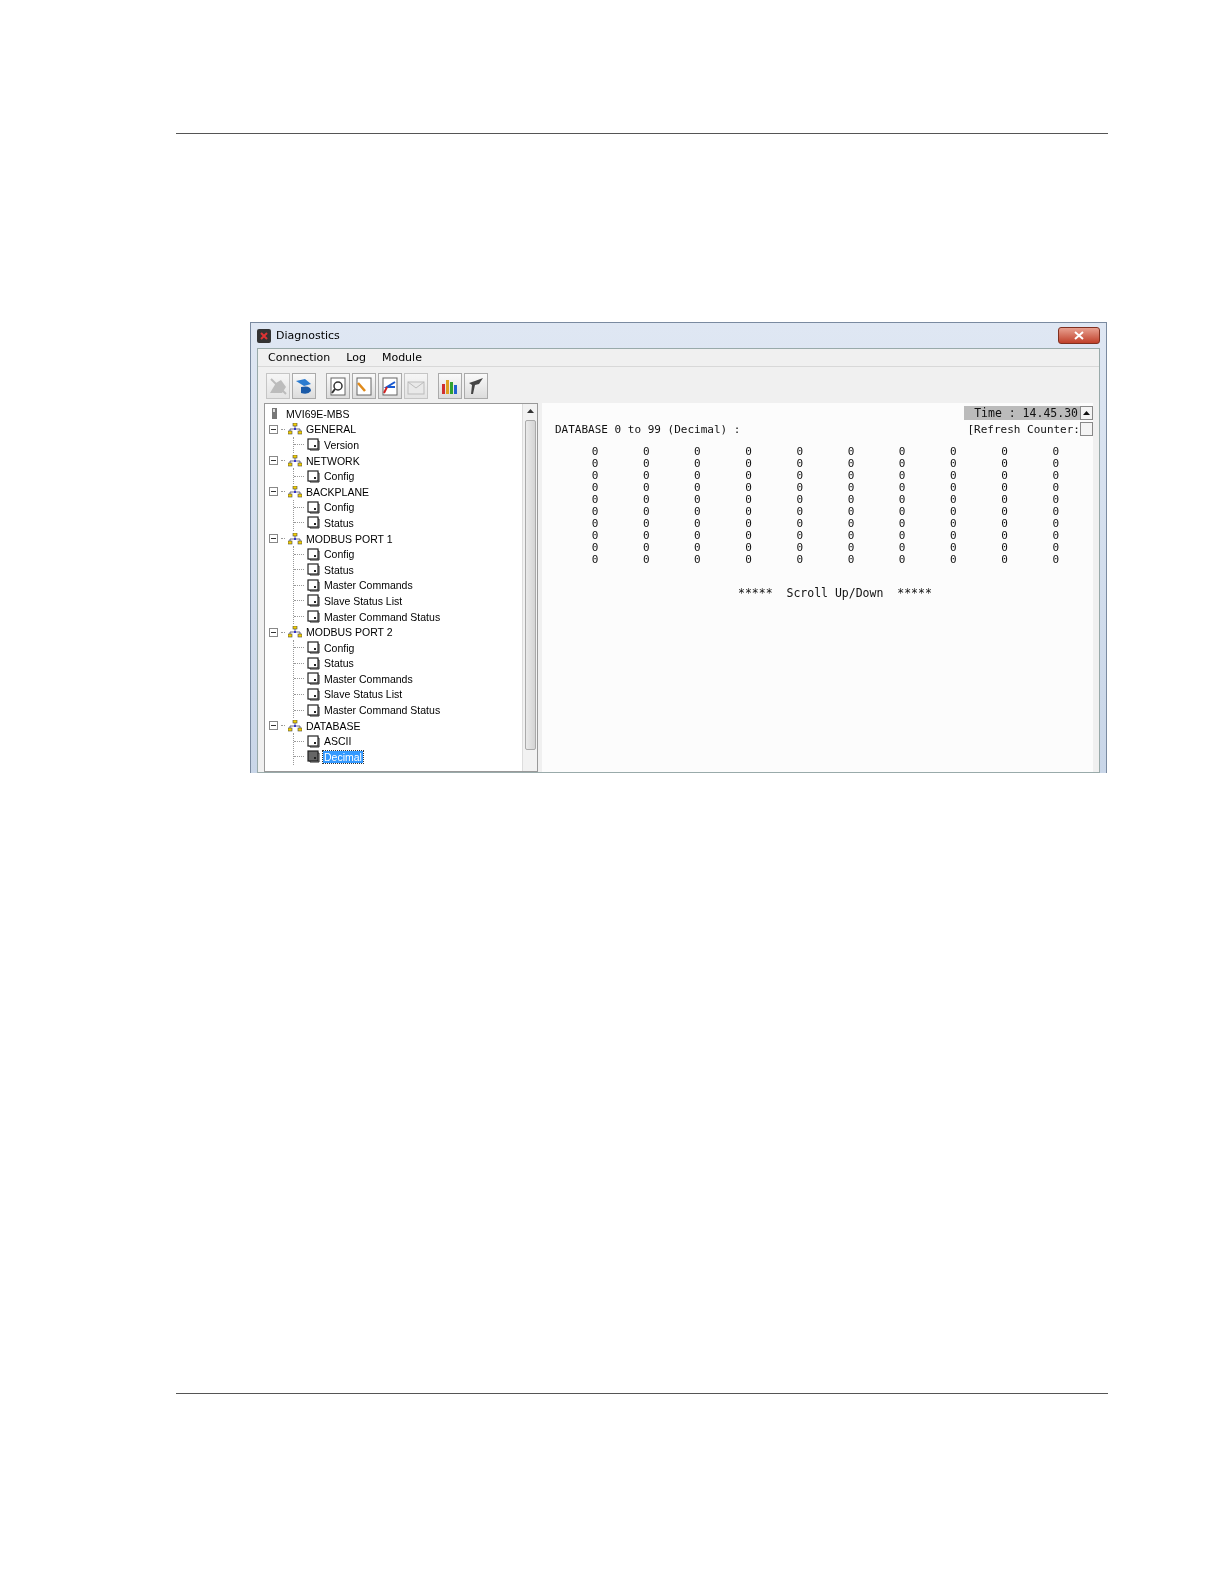  Describe the element at coordinates (529, 587) in the screenshot. I see `scrollbar` at that location.